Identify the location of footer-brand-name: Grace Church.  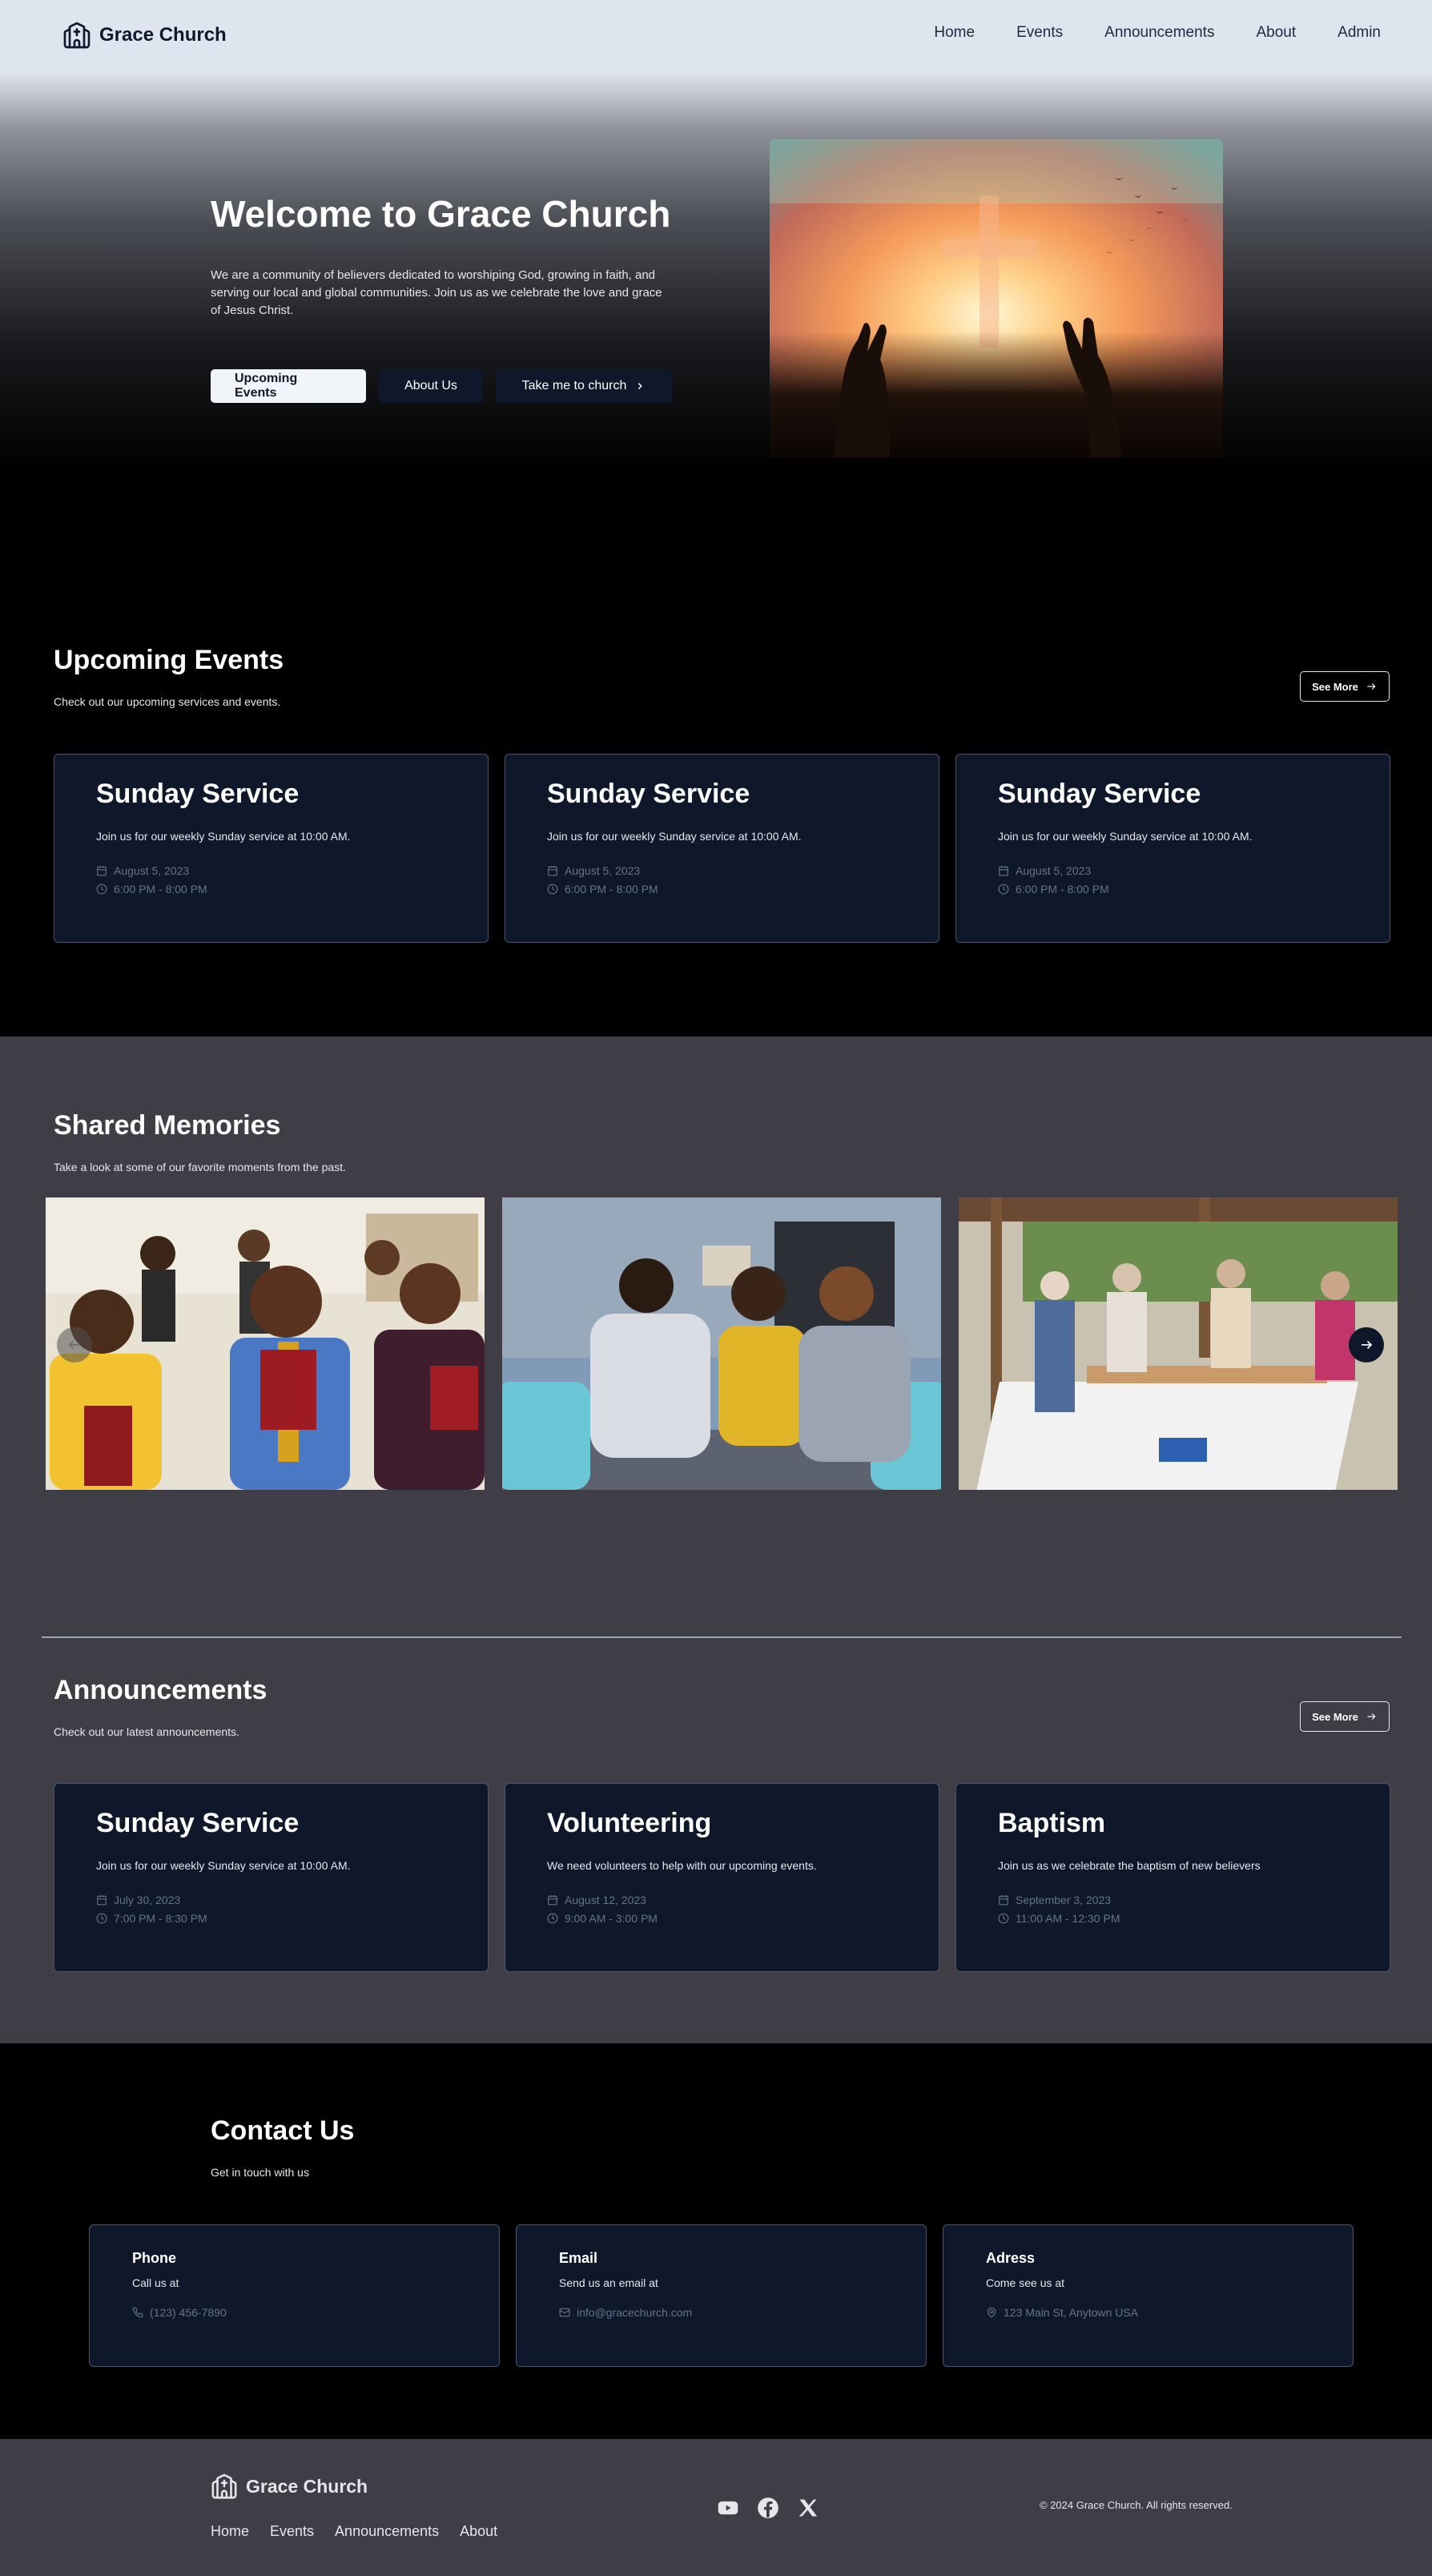
(307, 2486).